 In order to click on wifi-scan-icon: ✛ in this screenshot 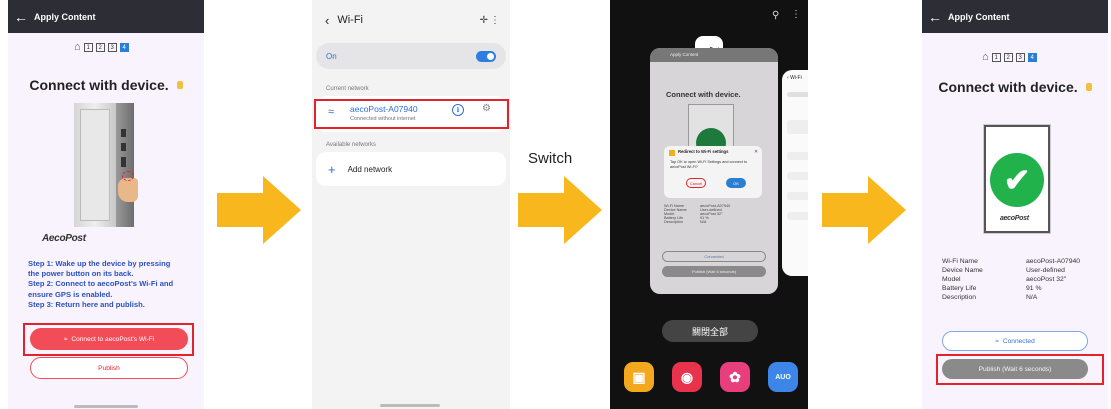, I will do `click(484, 20)`.